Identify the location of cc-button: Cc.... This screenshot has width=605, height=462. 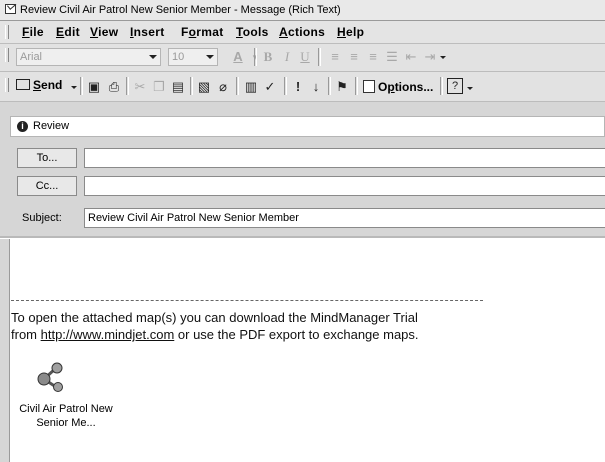
(47, 186).